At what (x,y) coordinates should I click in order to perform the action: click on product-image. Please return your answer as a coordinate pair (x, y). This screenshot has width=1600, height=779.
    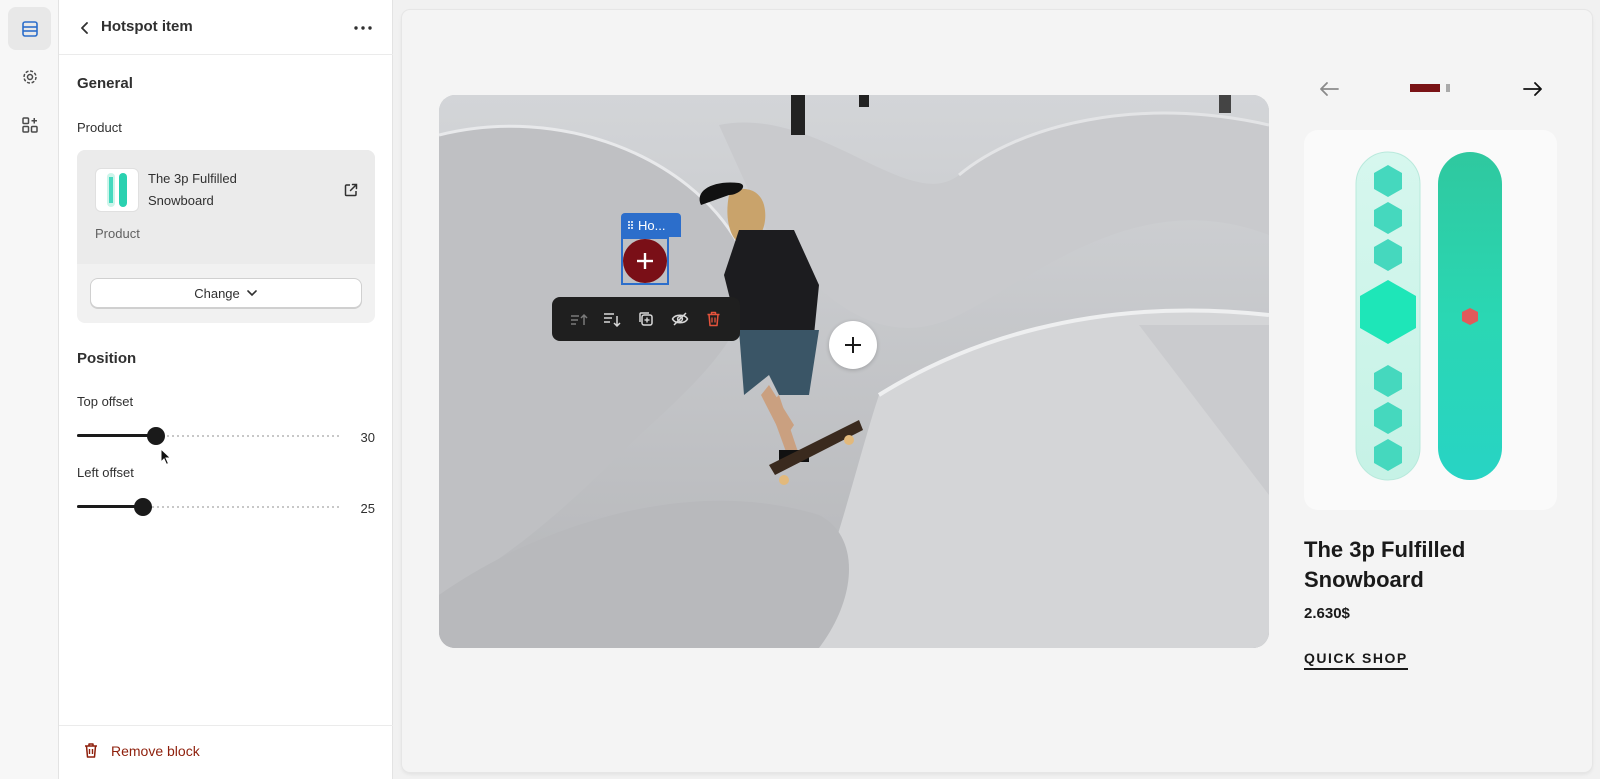
    Looking at the image, I should click on (1430, 320).